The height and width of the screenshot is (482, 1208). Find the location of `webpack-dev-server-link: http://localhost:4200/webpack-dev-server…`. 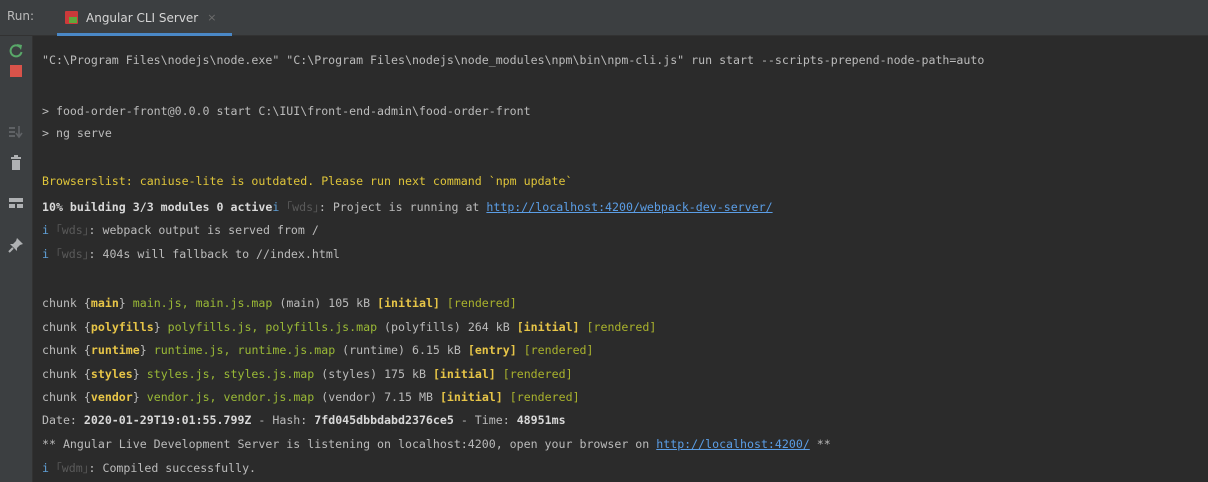

webpack-dev-server-link: http://localhost:4200/webpack-dev-server… is located at coordinates (629, 207).